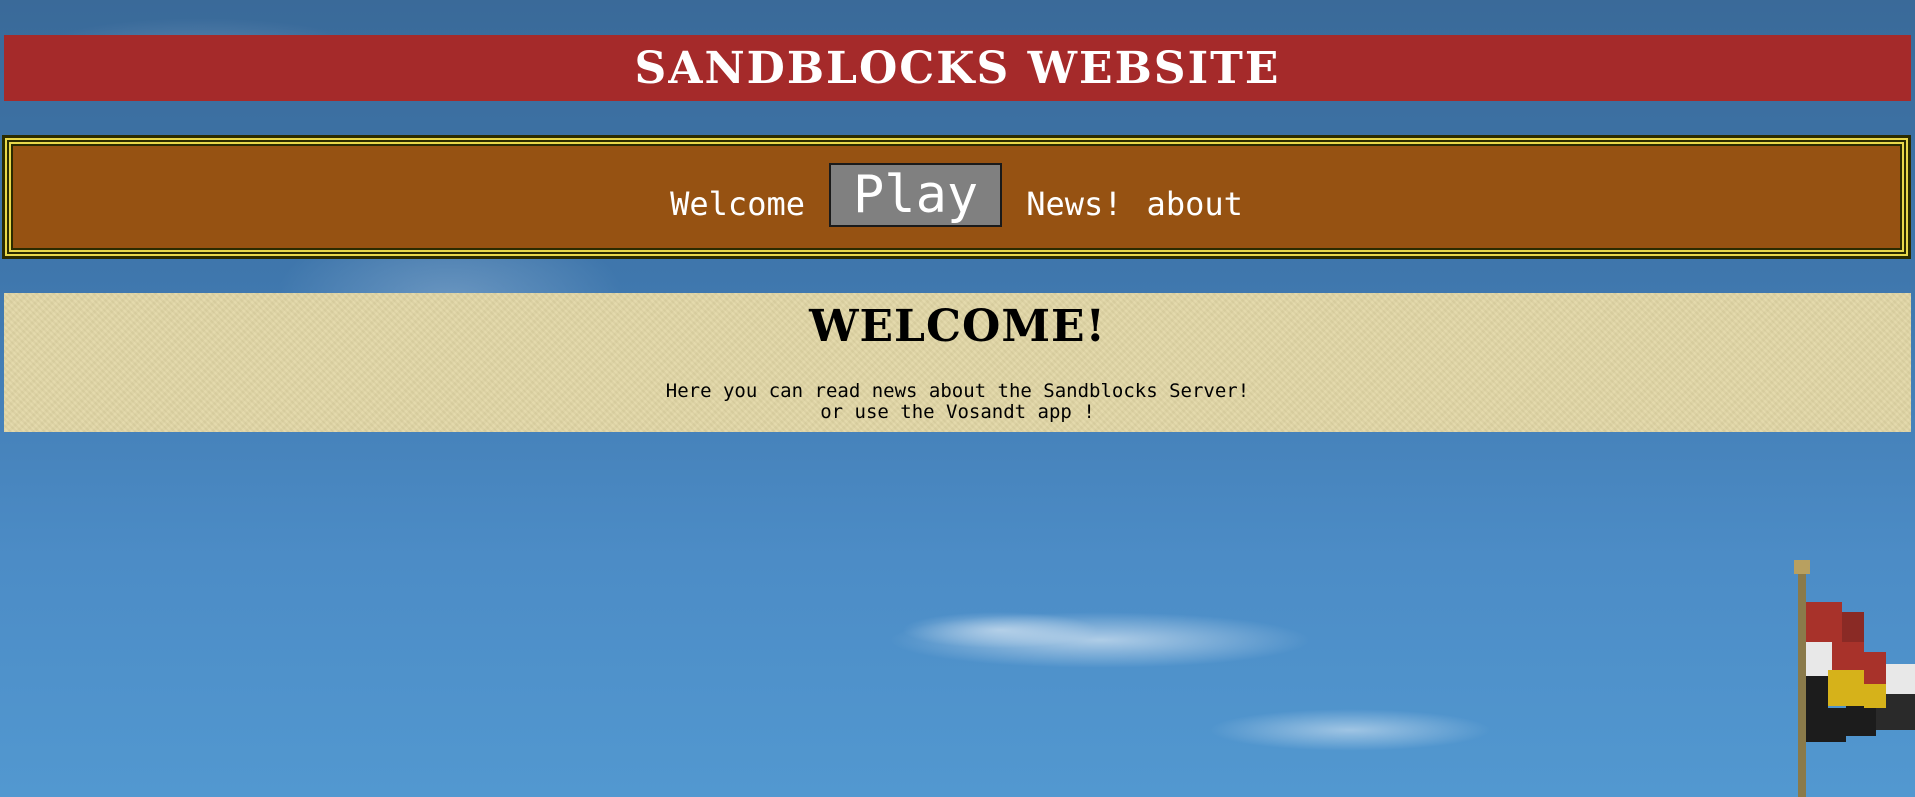 Image resolution: width=1915 pixels, height=797 pixels. Describe the element at coordinates (1074, 204) in the screenshot. I see `nav-item-news: News!` at that location.